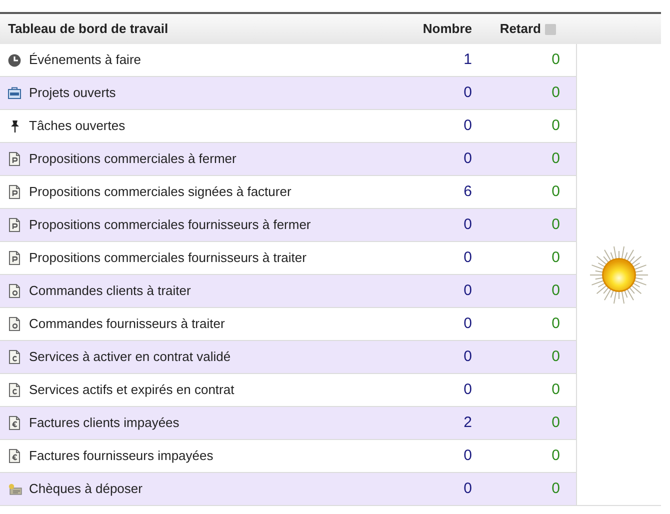 The width and height of the screenshot is (670, 514). I want to click on row-label: Propositions commerciales à fermer, so click(132, 159).